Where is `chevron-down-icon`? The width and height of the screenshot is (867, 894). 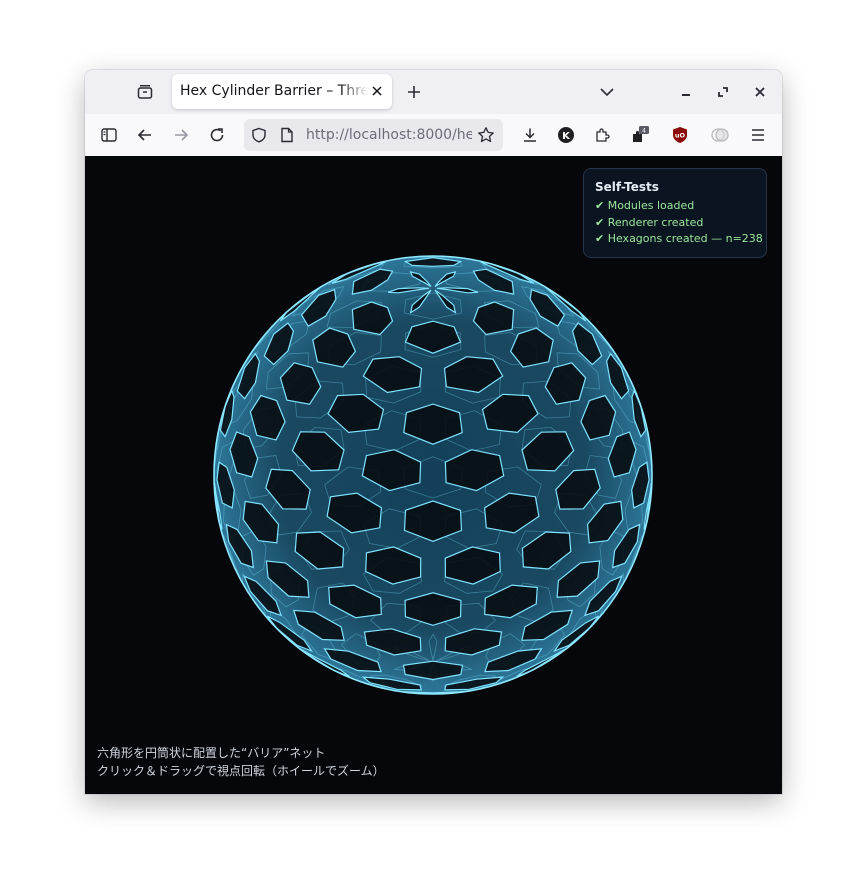
chevron-down-icon is located at coordinates (607, 92).